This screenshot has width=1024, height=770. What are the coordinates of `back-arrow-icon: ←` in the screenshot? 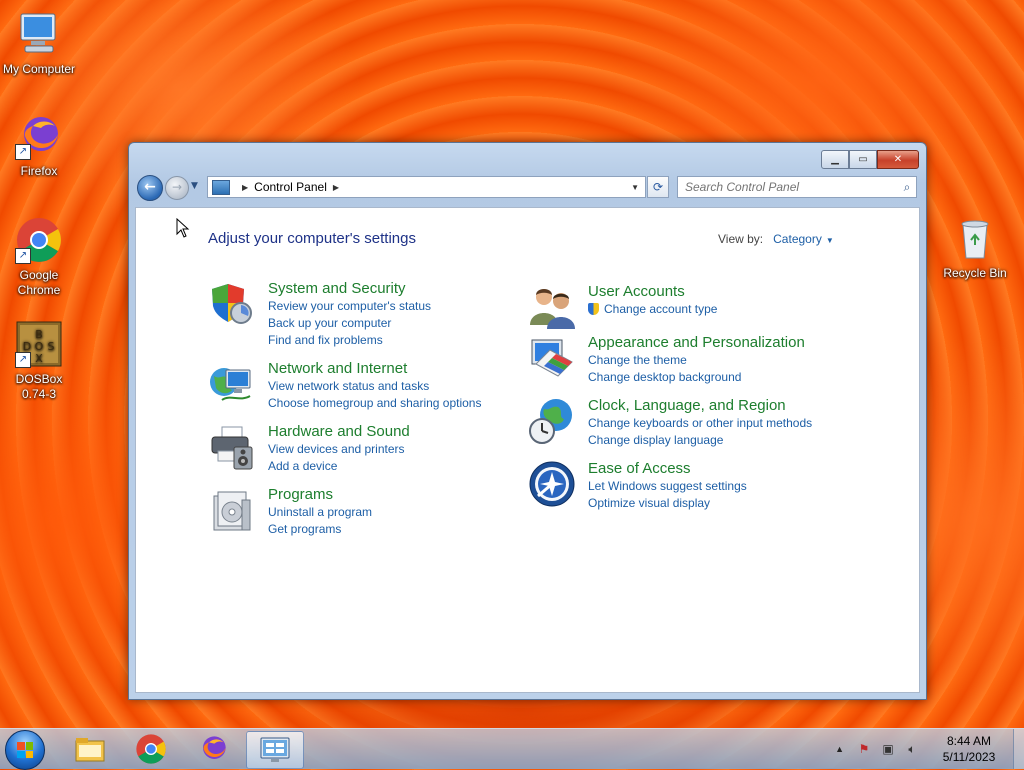 It's located at (150, 187).